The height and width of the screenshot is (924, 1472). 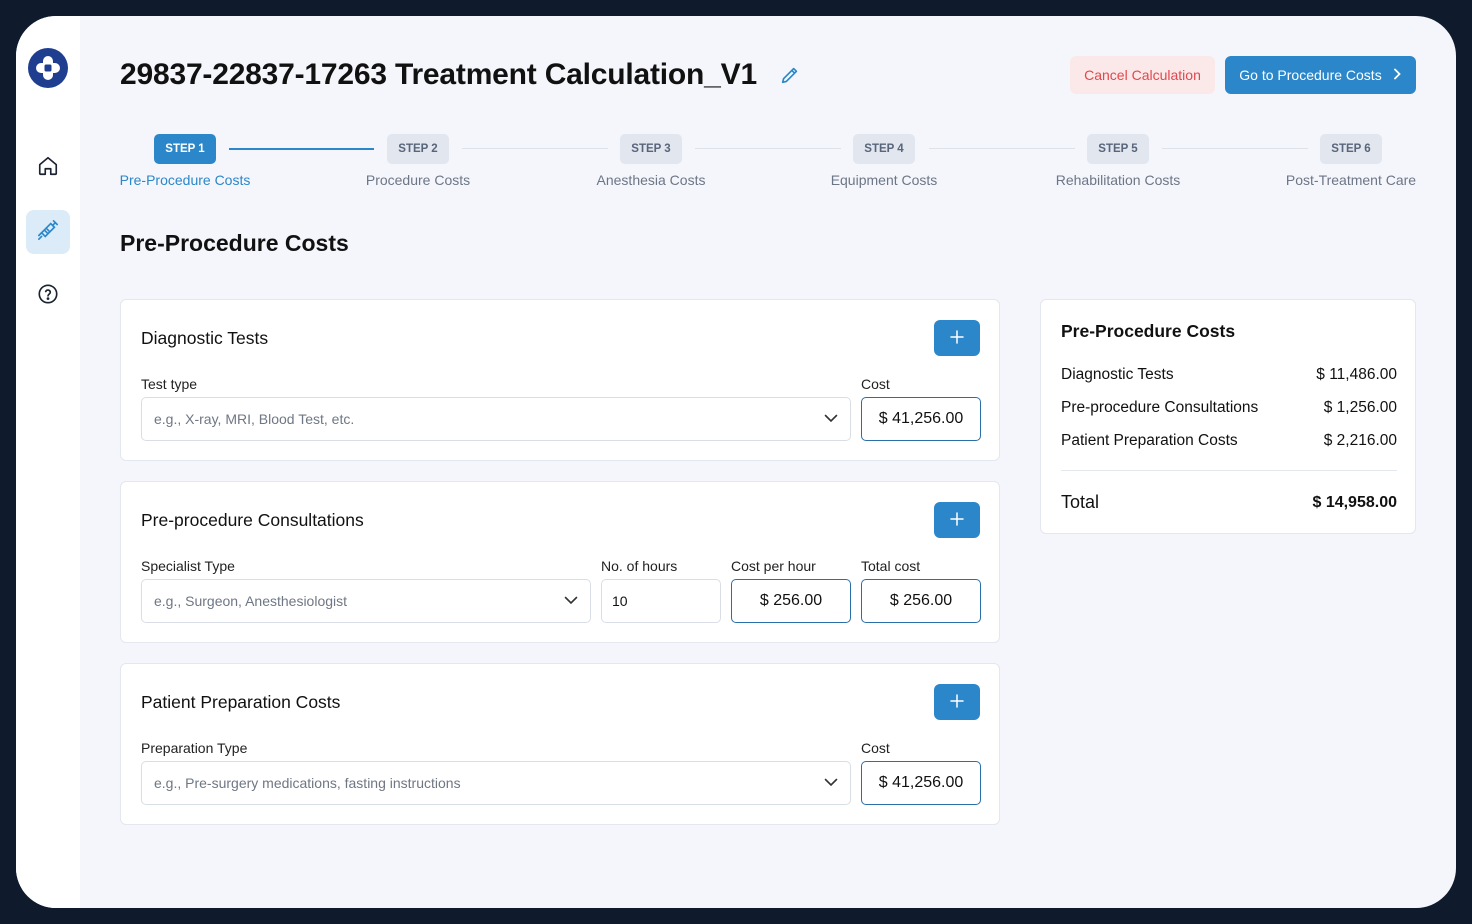 What do you see at coordinates (651, 180) in the screenshot?
I see `step-label: Anesthesia Costs` at bounding box center [651, 180].